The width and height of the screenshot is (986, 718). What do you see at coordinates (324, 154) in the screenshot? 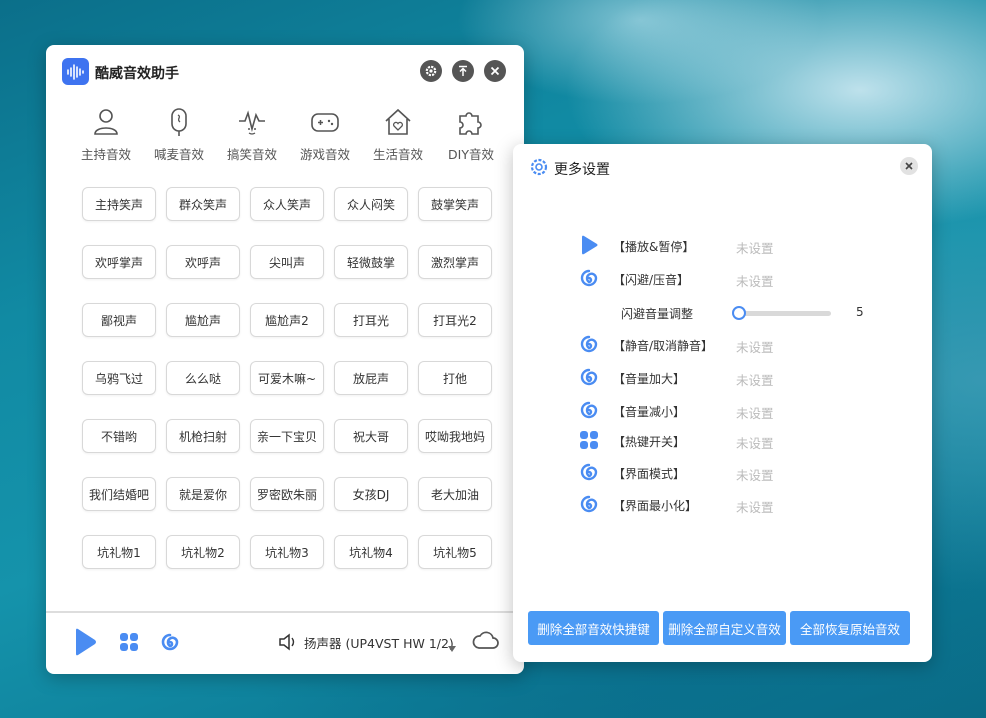
I see `category-label: 游戏音效` at bounding box center [324, 154].